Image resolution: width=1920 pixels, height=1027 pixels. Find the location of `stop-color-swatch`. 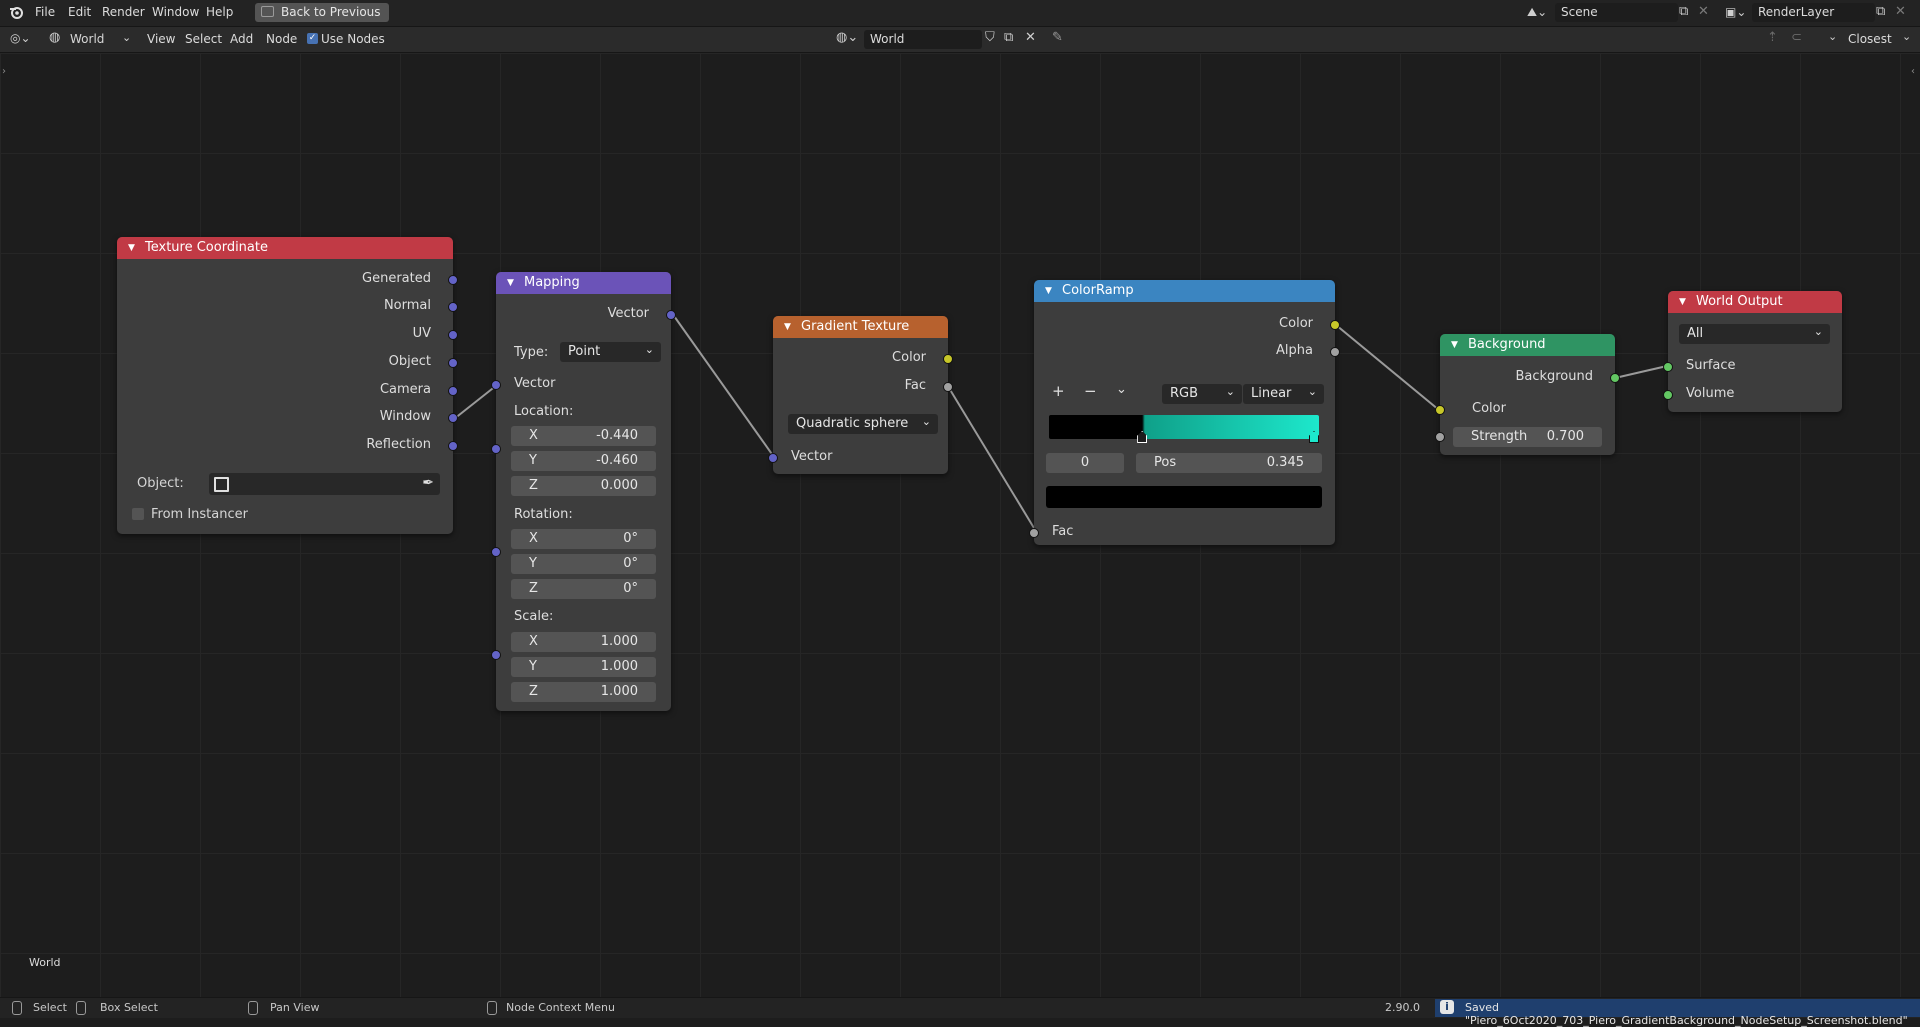

stop-color-swatch is located at coordinates (1184, 497).